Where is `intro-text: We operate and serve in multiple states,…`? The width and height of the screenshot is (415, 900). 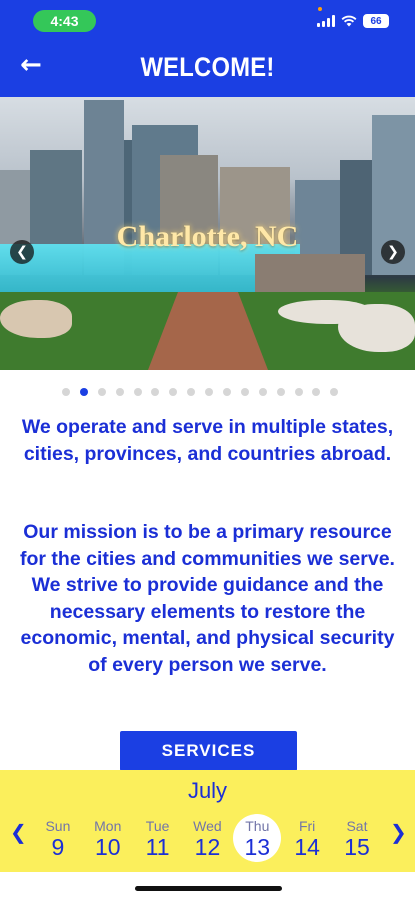
intro-text: We operate and serve in multiple states,… is located at coordinates (207, 440).